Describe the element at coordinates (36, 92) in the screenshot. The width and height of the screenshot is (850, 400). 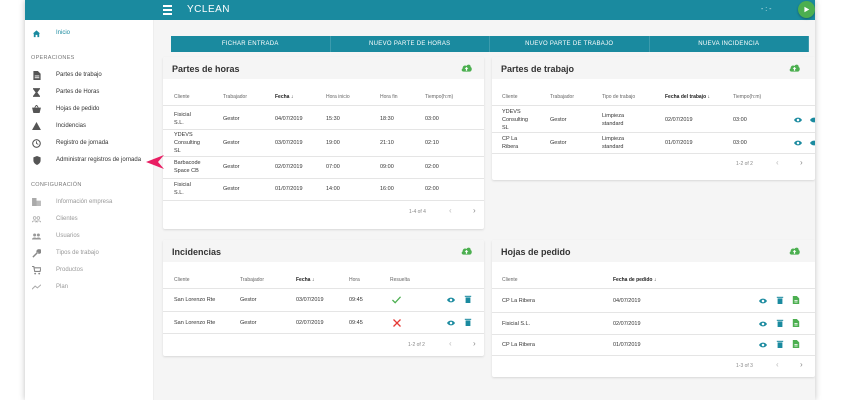
I see `hourglass-icon` at that location.